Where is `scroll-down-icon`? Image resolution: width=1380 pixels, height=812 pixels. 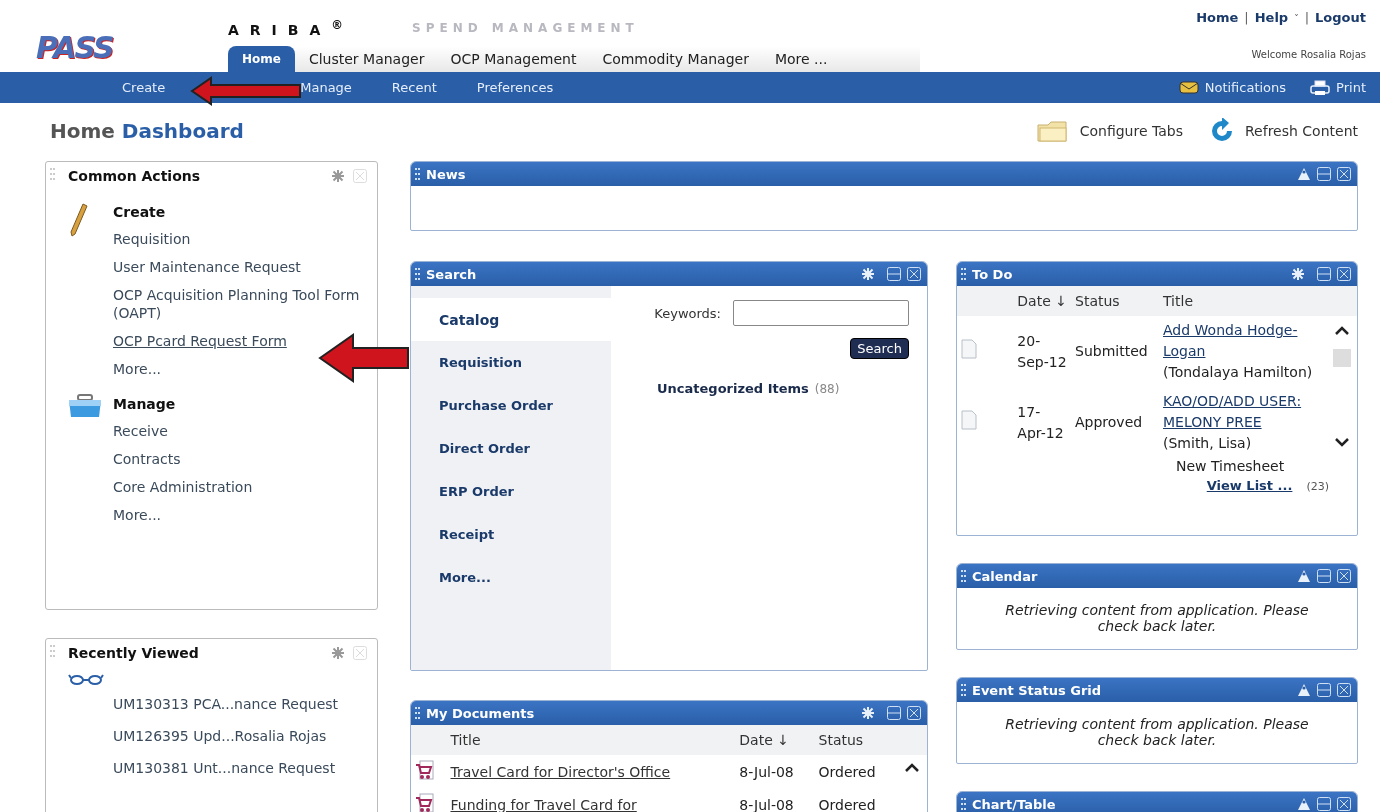
scroll-down-icon is located at coordinates (1342, 443).